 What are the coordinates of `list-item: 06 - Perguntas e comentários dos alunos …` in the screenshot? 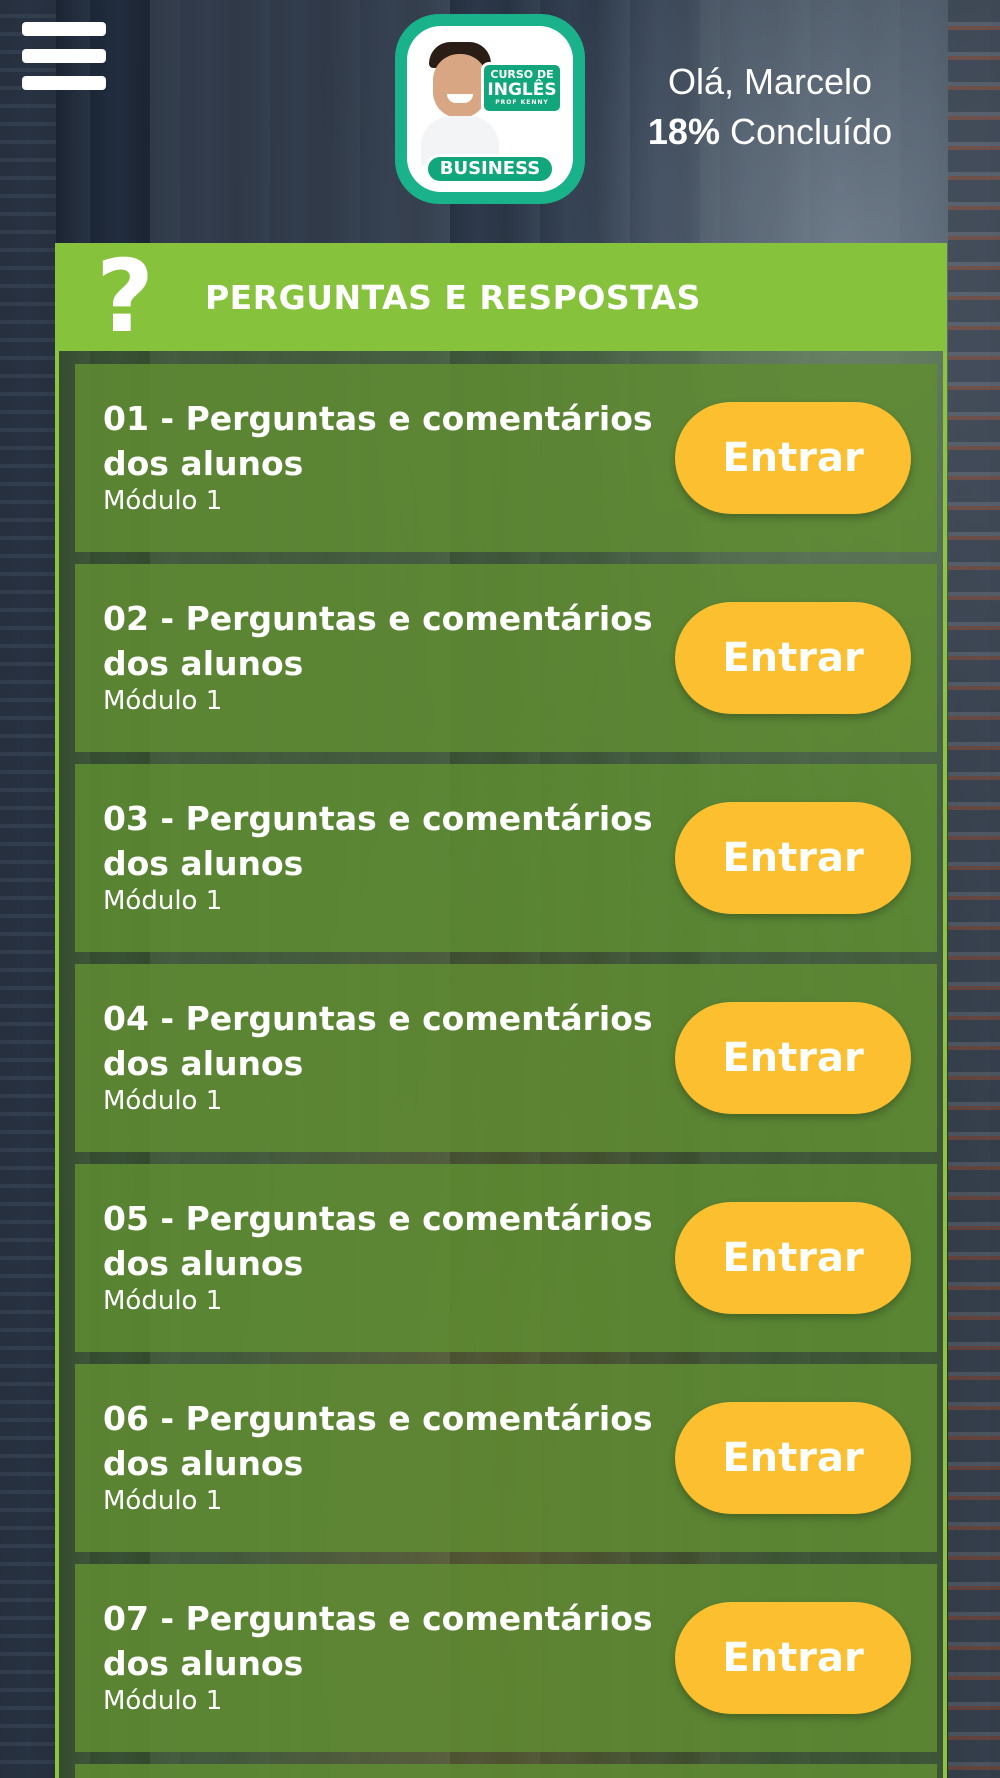 It's located at (506, 1458).